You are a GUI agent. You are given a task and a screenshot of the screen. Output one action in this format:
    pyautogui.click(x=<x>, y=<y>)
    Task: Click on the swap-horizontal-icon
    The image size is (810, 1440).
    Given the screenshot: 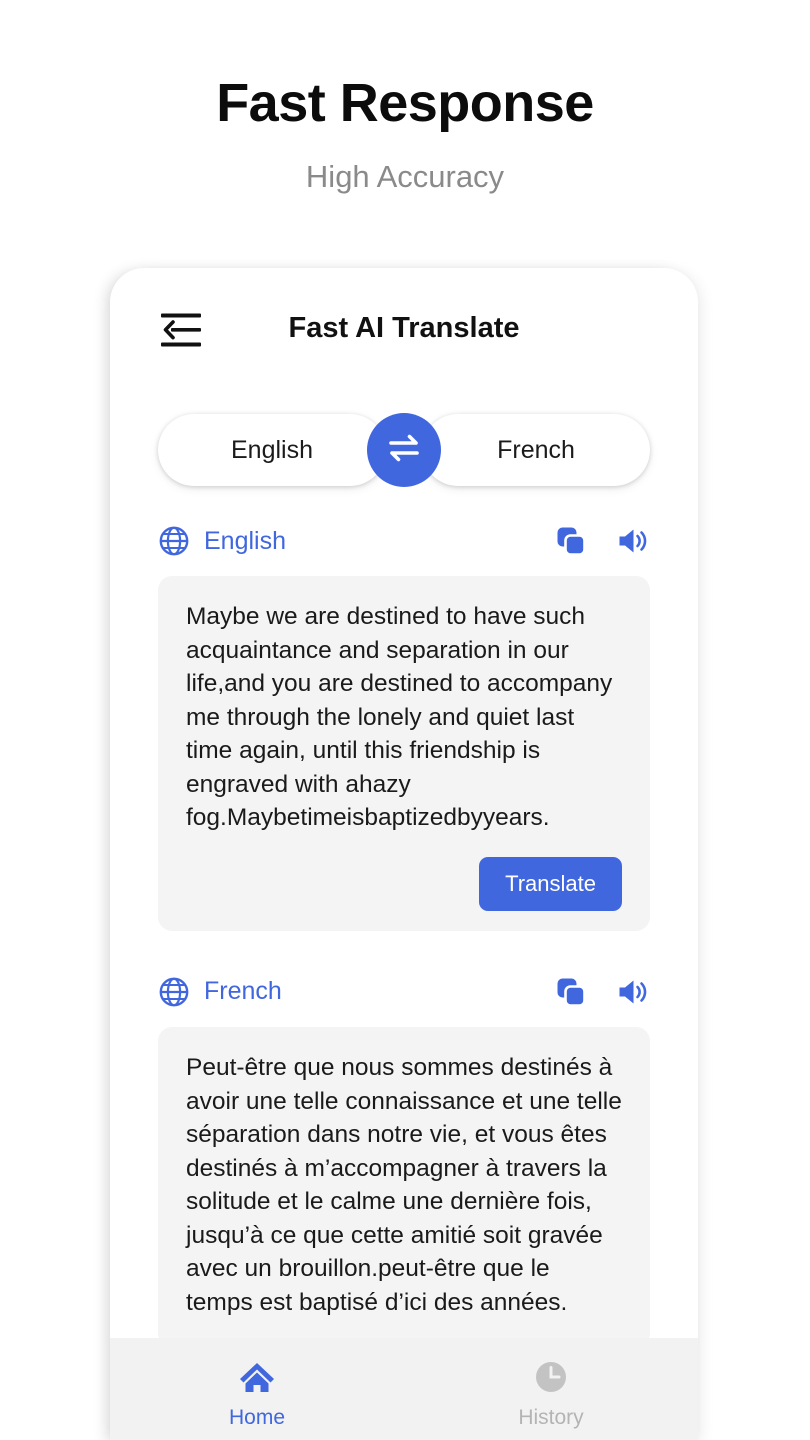 What is the action you would take?
    pyautogui.click(x=404, y=450)
    